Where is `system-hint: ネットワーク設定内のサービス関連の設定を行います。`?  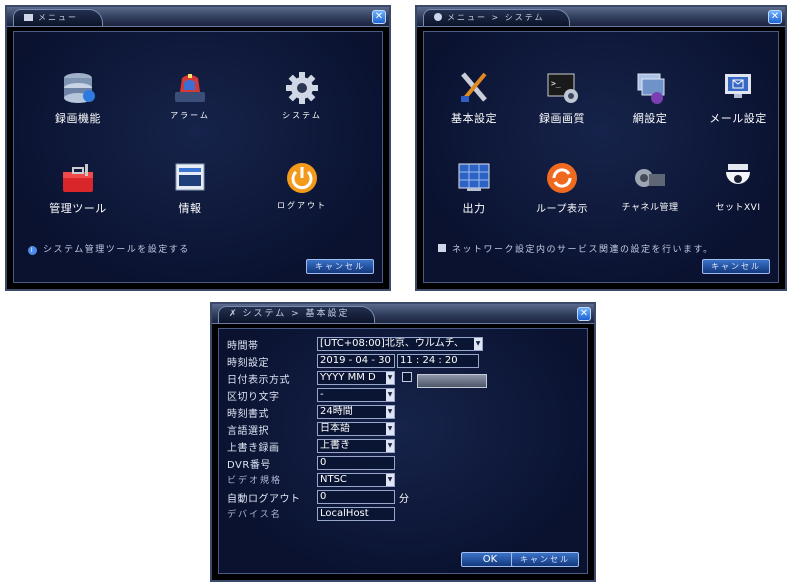 system-hint: ネットワーク設定内のサービス関連の設定を行います。 is located at coordinates (576, 248).